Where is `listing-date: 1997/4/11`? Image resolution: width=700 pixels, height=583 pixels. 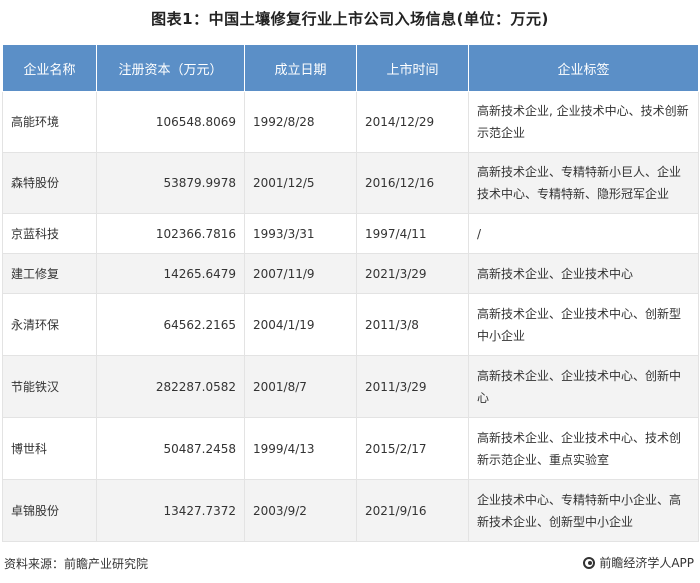
listing-date: 1997/4/11 is located at coordinates (412, 233).